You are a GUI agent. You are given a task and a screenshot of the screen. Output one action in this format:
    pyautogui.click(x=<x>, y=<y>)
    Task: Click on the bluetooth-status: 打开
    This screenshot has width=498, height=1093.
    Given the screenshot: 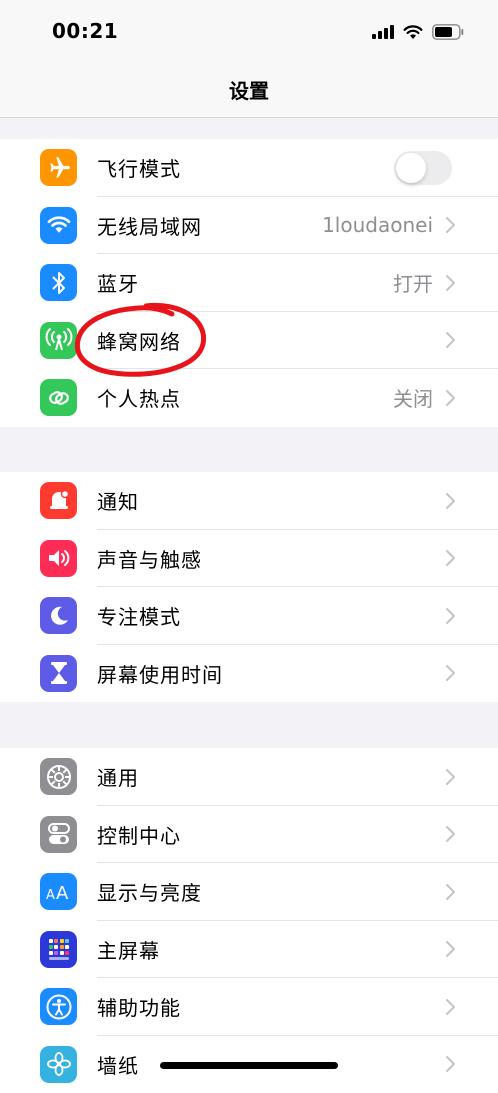 What is the action you would take?
    pyautogui.click(x=413, y=282)
    